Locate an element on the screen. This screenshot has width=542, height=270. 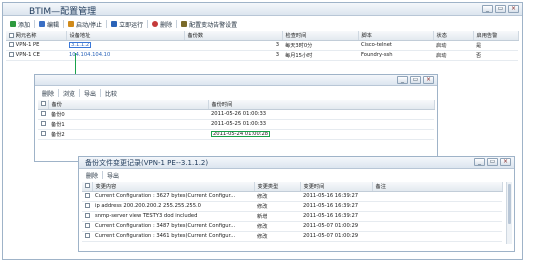
column-header: 网元名称 is located at coordinates (36, 36).